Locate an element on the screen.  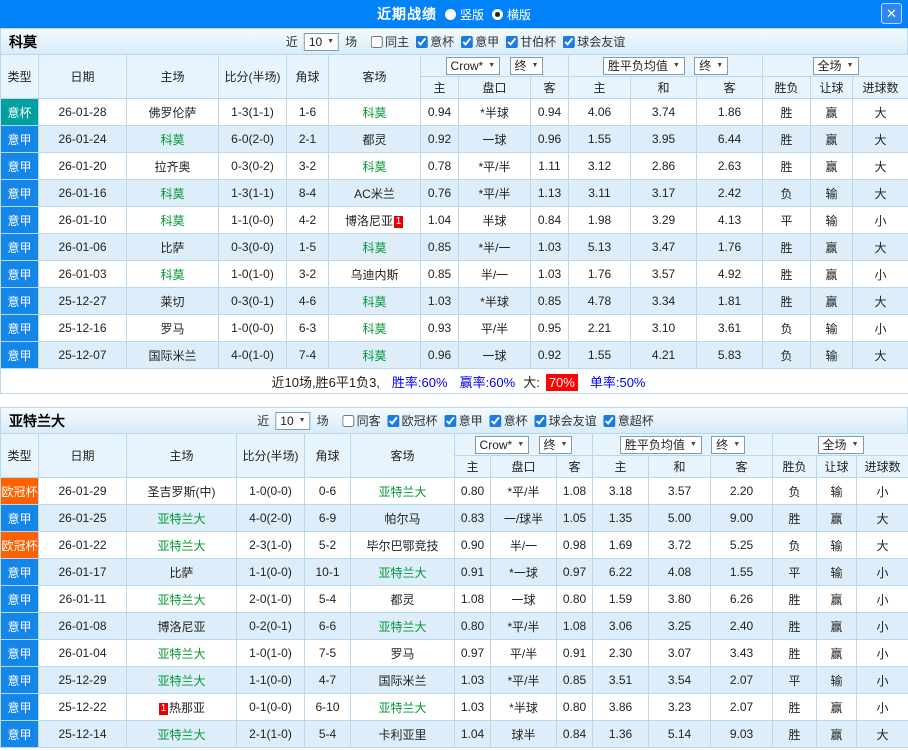
result-goals: 大 is located at coordinates (882, 734).